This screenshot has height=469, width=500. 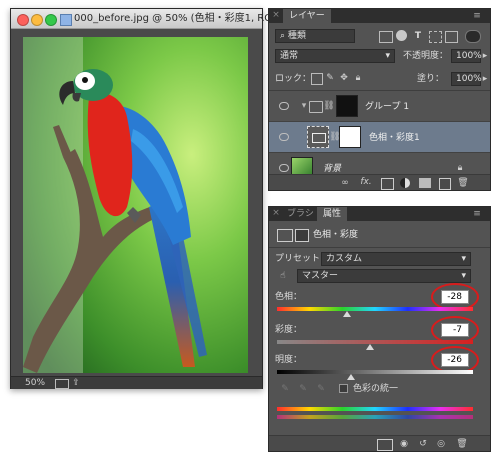 I want to click on search-icon: ⌕, so click(x=284, y=36).